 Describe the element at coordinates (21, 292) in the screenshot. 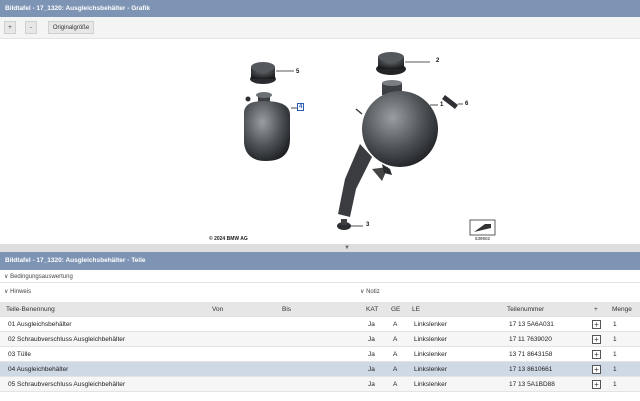

I see `hint-label: Hinweis` at that location.